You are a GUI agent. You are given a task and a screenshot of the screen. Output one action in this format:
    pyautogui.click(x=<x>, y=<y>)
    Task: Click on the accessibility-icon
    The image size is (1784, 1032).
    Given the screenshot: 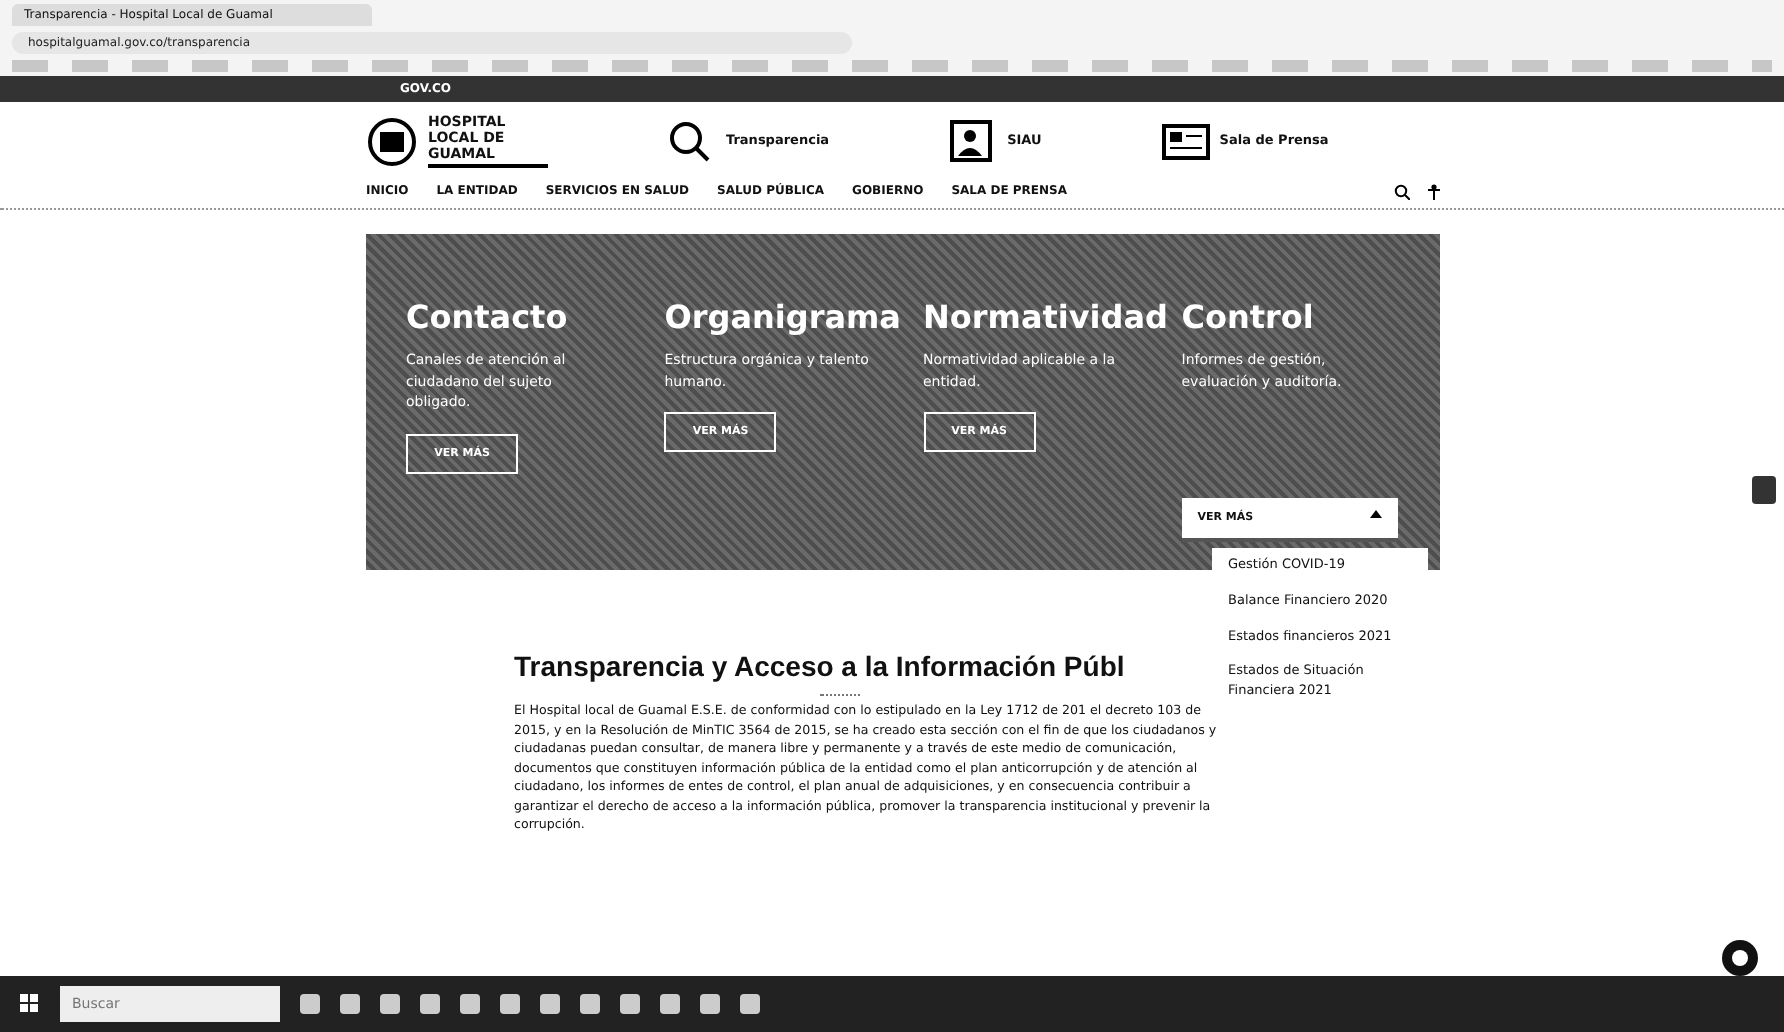 What is the action you would take?
    pyautogui.click(x=1434, y=191)
    